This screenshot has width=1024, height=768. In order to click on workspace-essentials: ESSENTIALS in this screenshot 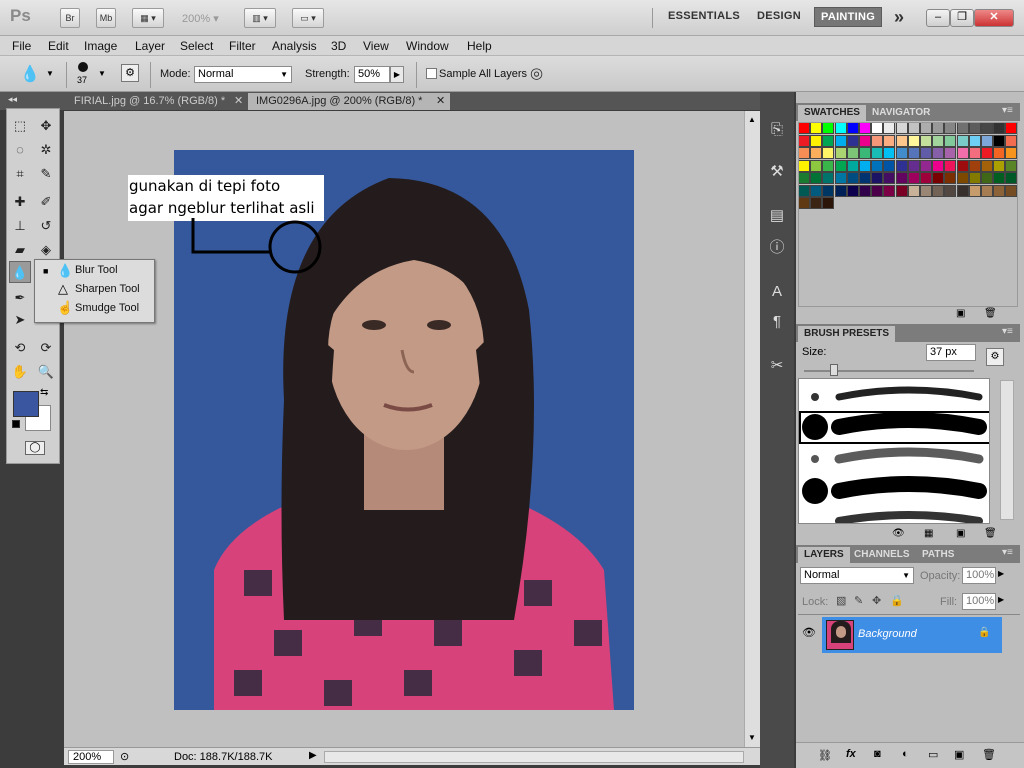, I will do `click(704, 16)`.